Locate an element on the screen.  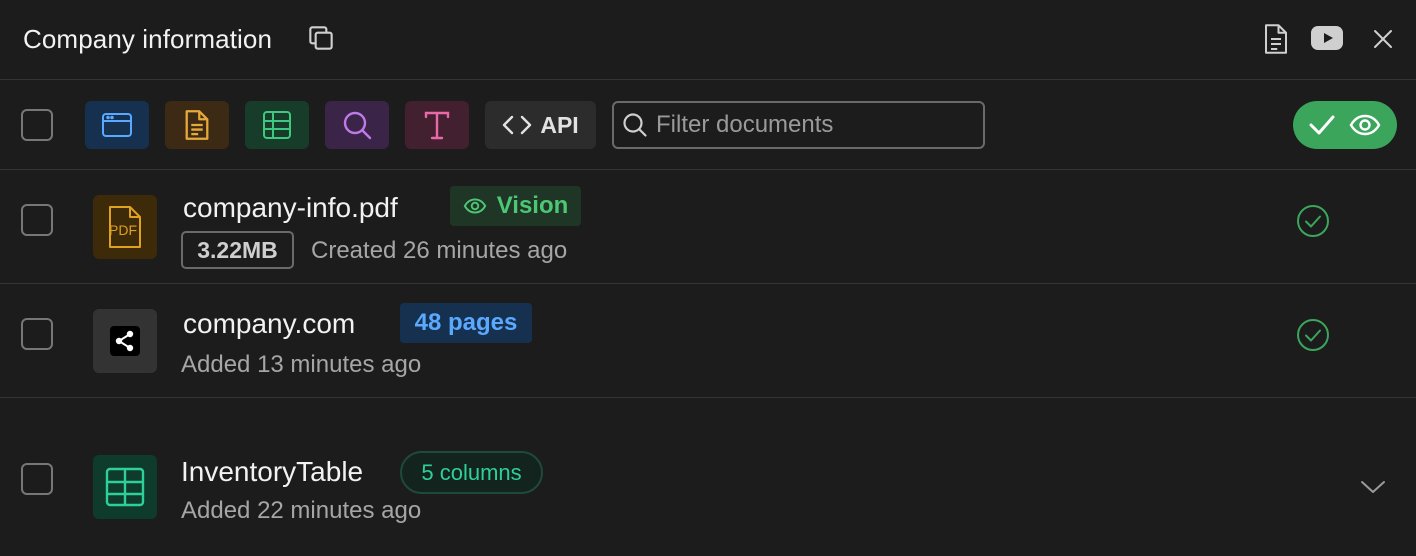
api-label: API is located at coordinates (559, 124).